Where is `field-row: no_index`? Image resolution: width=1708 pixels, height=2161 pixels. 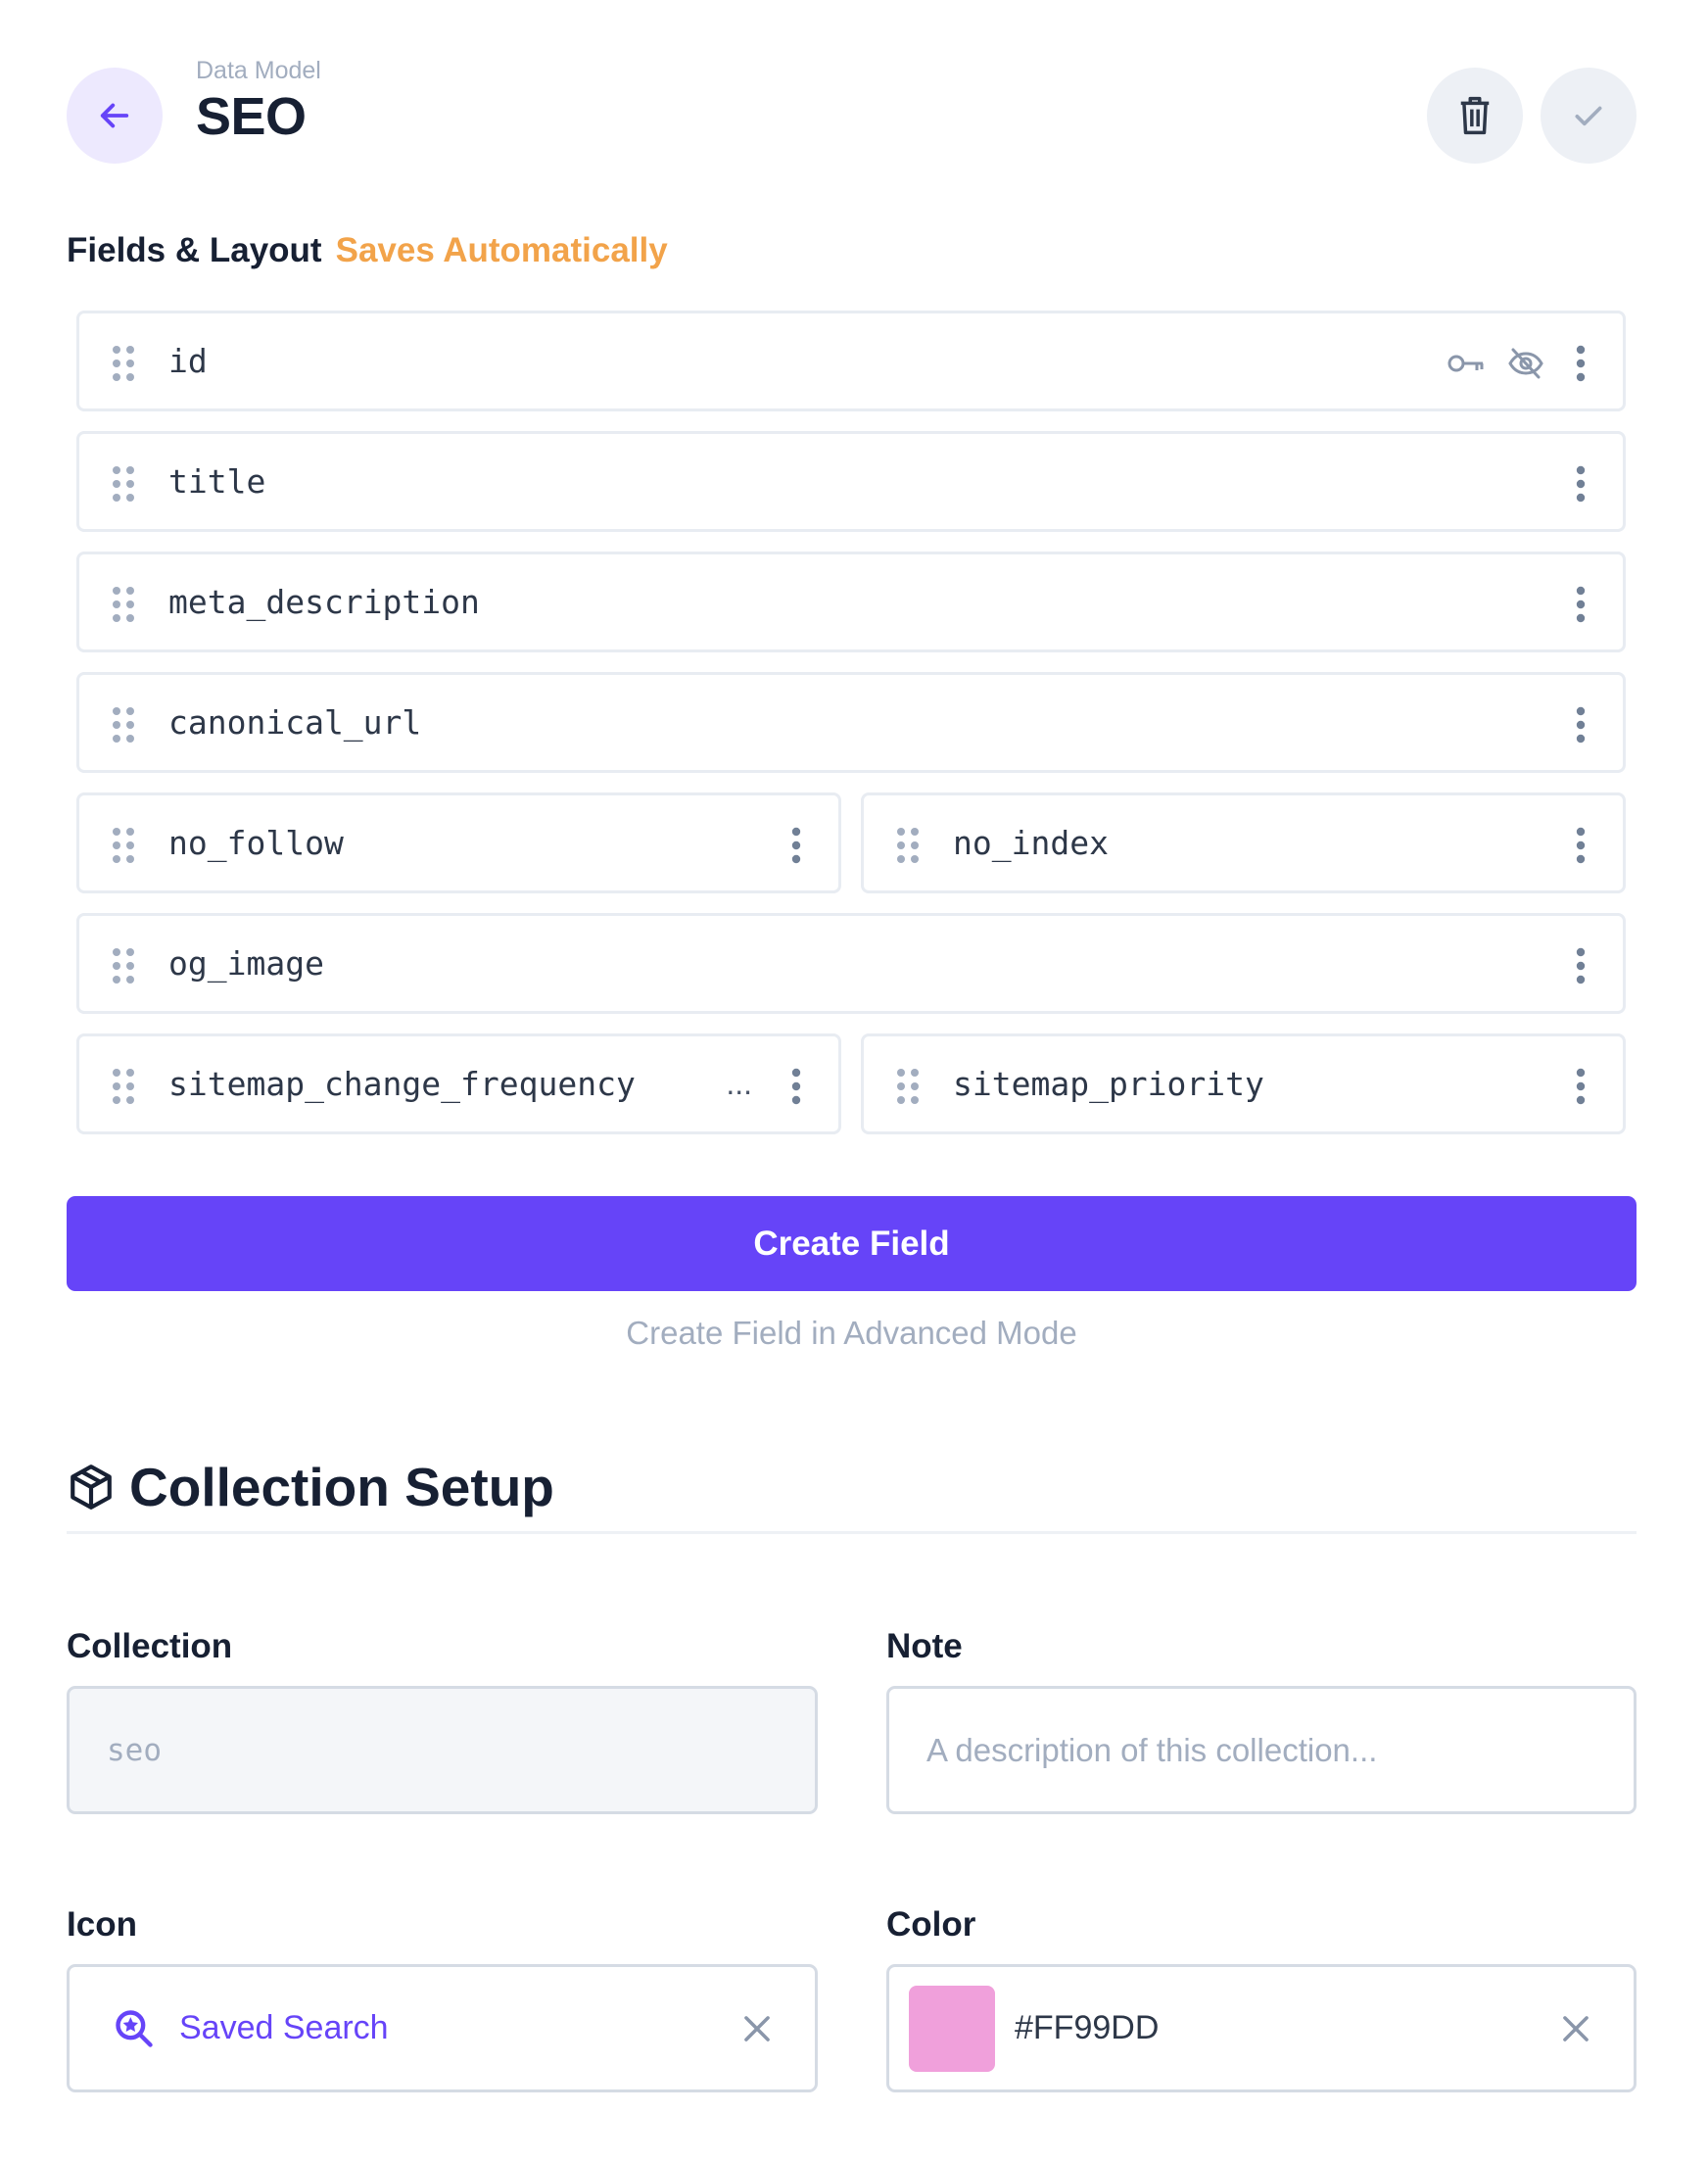 field-row: no_index is located at coordinates (1243, 842).